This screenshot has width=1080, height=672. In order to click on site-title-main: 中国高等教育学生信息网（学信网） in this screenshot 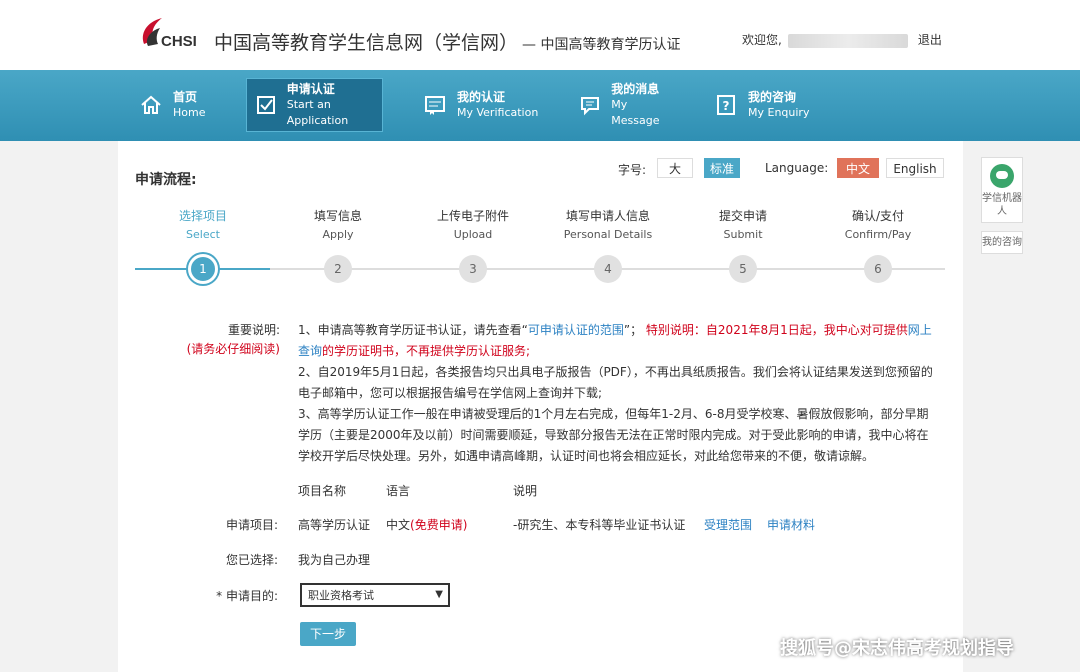, I will do `click(366, 43)`.